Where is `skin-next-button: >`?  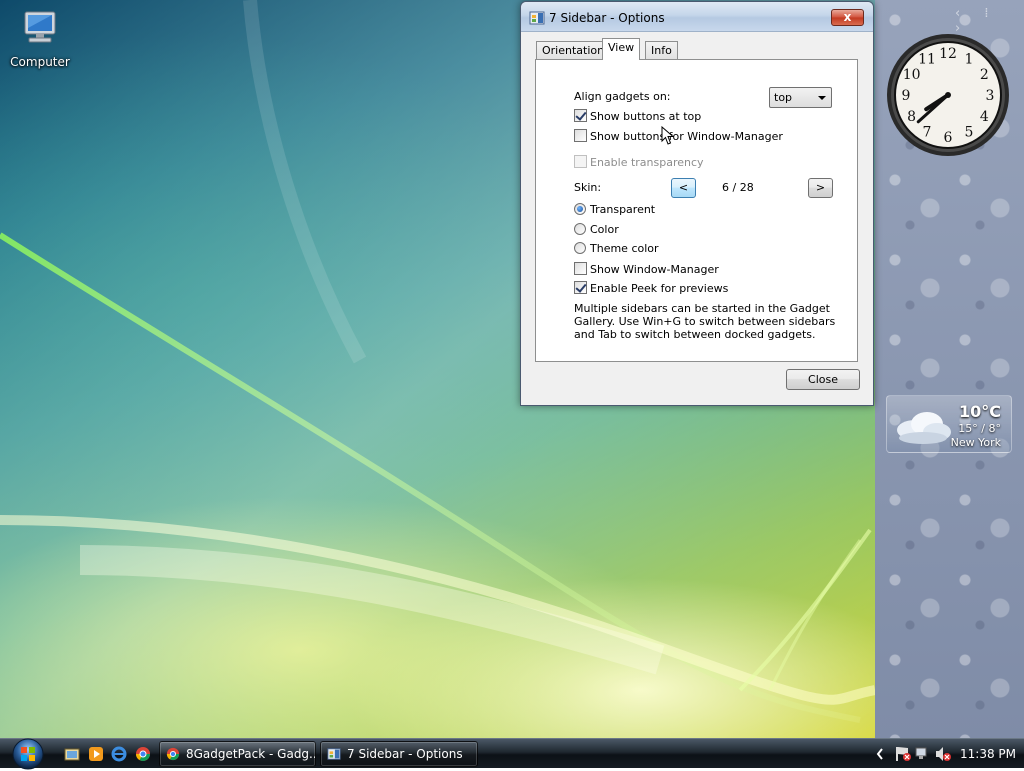
skin-next-button: > is located at coordinates (820, 188).